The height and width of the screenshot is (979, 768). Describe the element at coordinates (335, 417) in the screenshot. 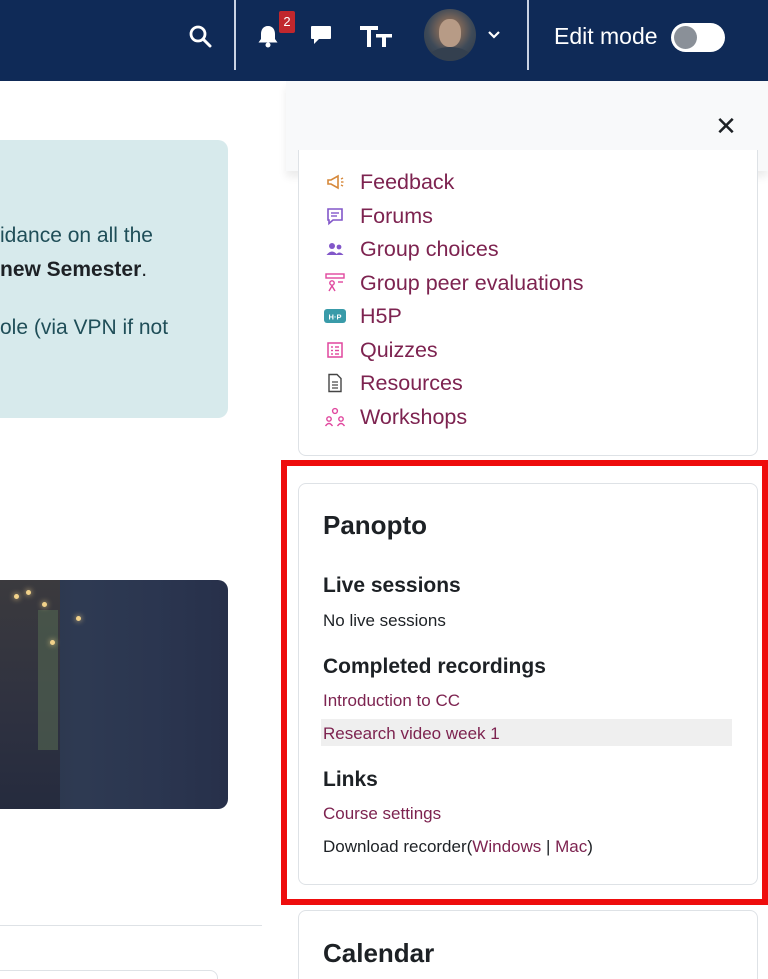

I see `workshop-icon` at that location.